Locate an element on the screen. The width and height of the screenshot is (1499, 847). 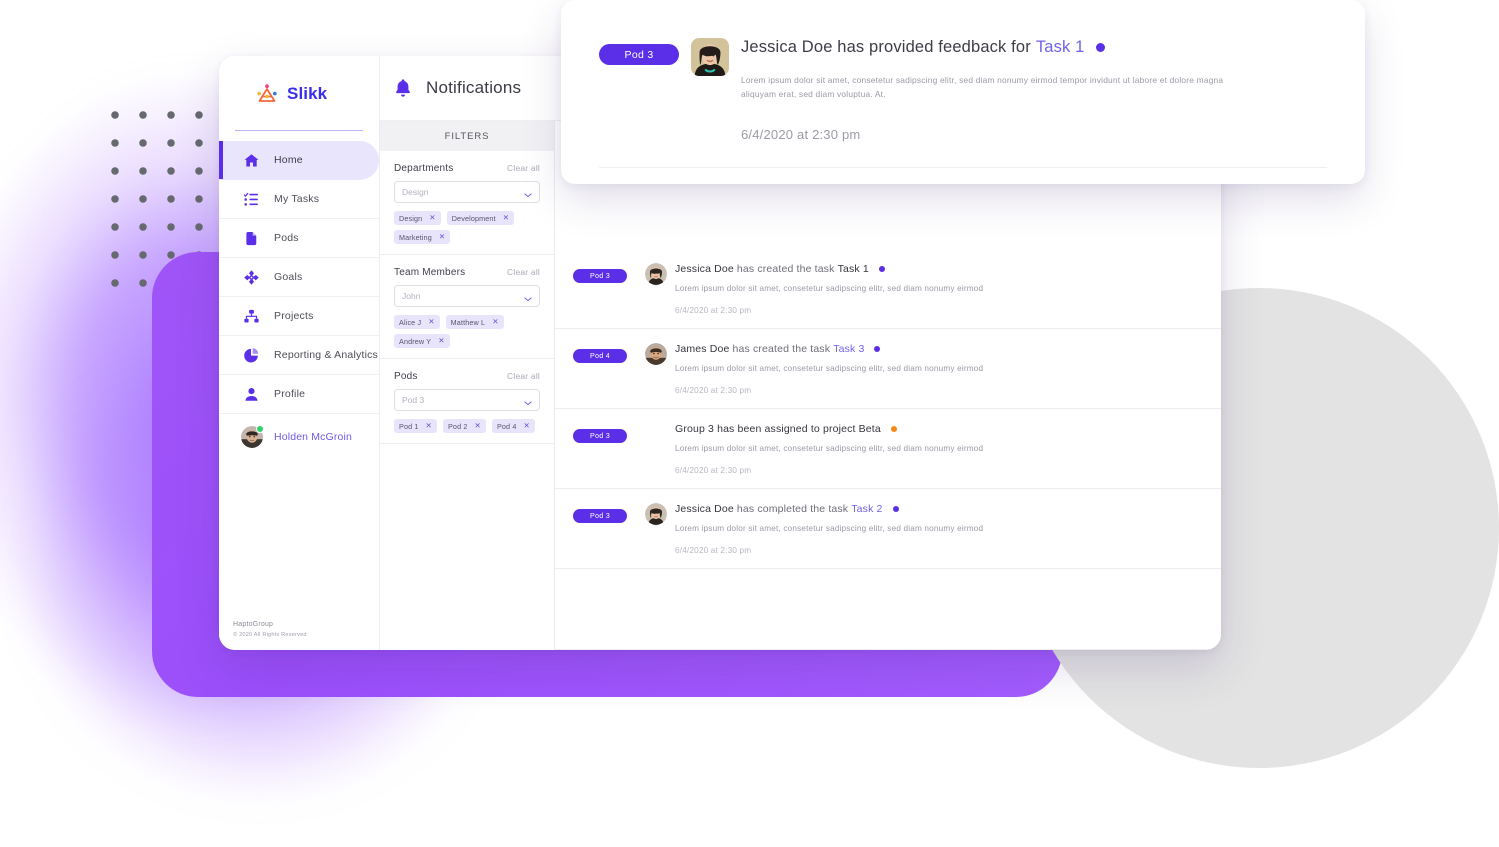
filter-chip: Andrew Y ✕ is located at coordinates (422, 341).